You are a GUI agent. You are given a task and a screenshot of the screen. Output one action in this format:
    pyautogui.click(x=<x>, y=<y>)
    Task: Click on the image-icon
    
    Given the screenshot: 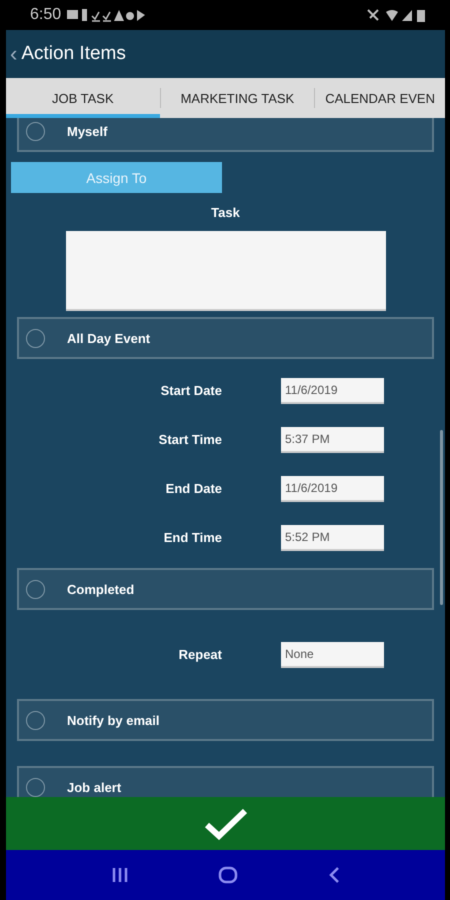 What is the action you would take?
    pyautogui.click(x=72, y=14)
    